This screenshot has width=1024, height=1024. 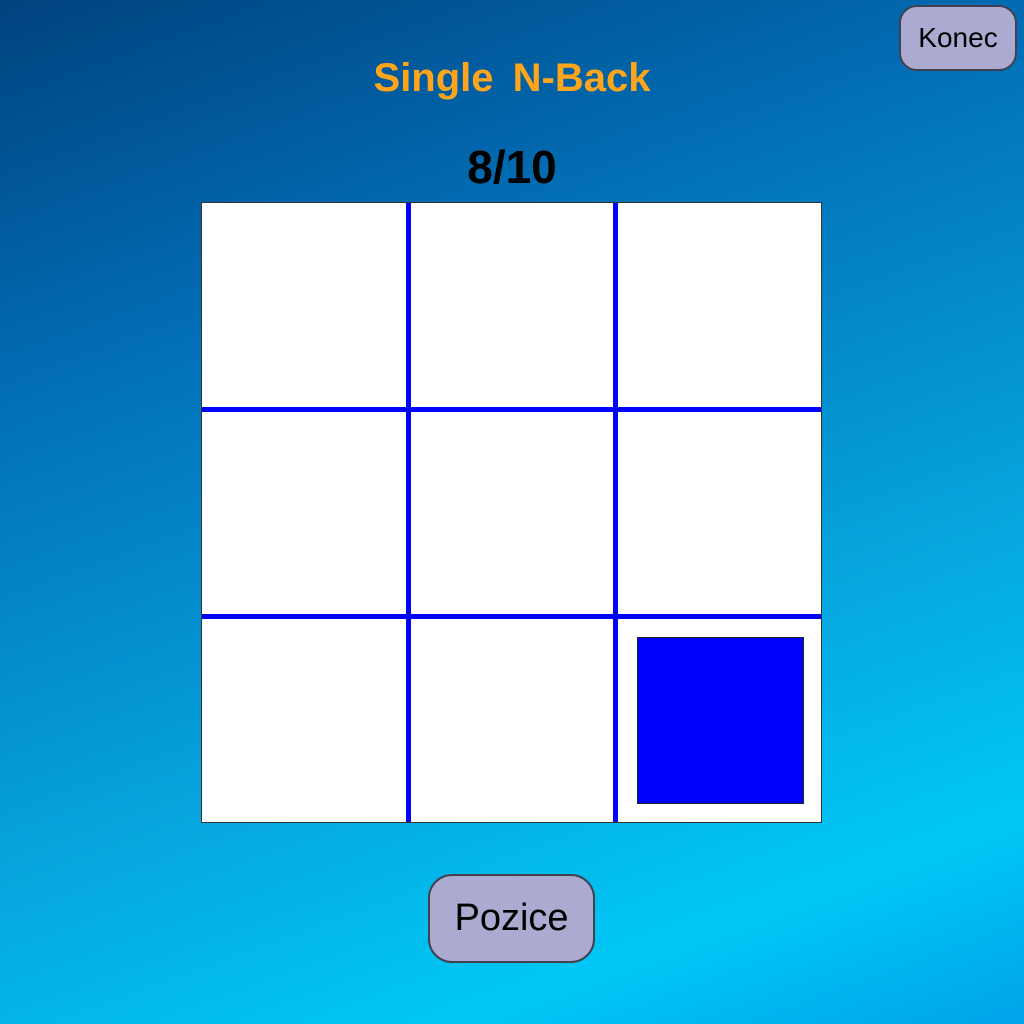 What do you see at coordinates (511, 918) in the screenshot?
I see `position-match-button: Pozice` at bounding box center [511, 918].